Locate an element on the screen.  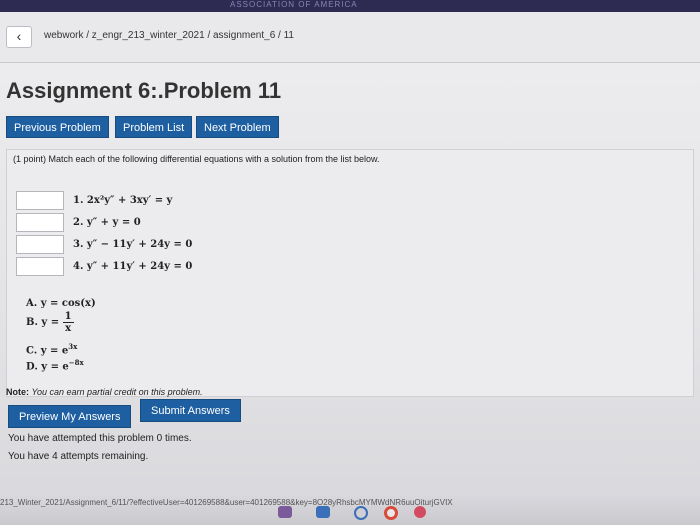
solution-c-prefix: C. y = e is located at coordinates (47, 351).